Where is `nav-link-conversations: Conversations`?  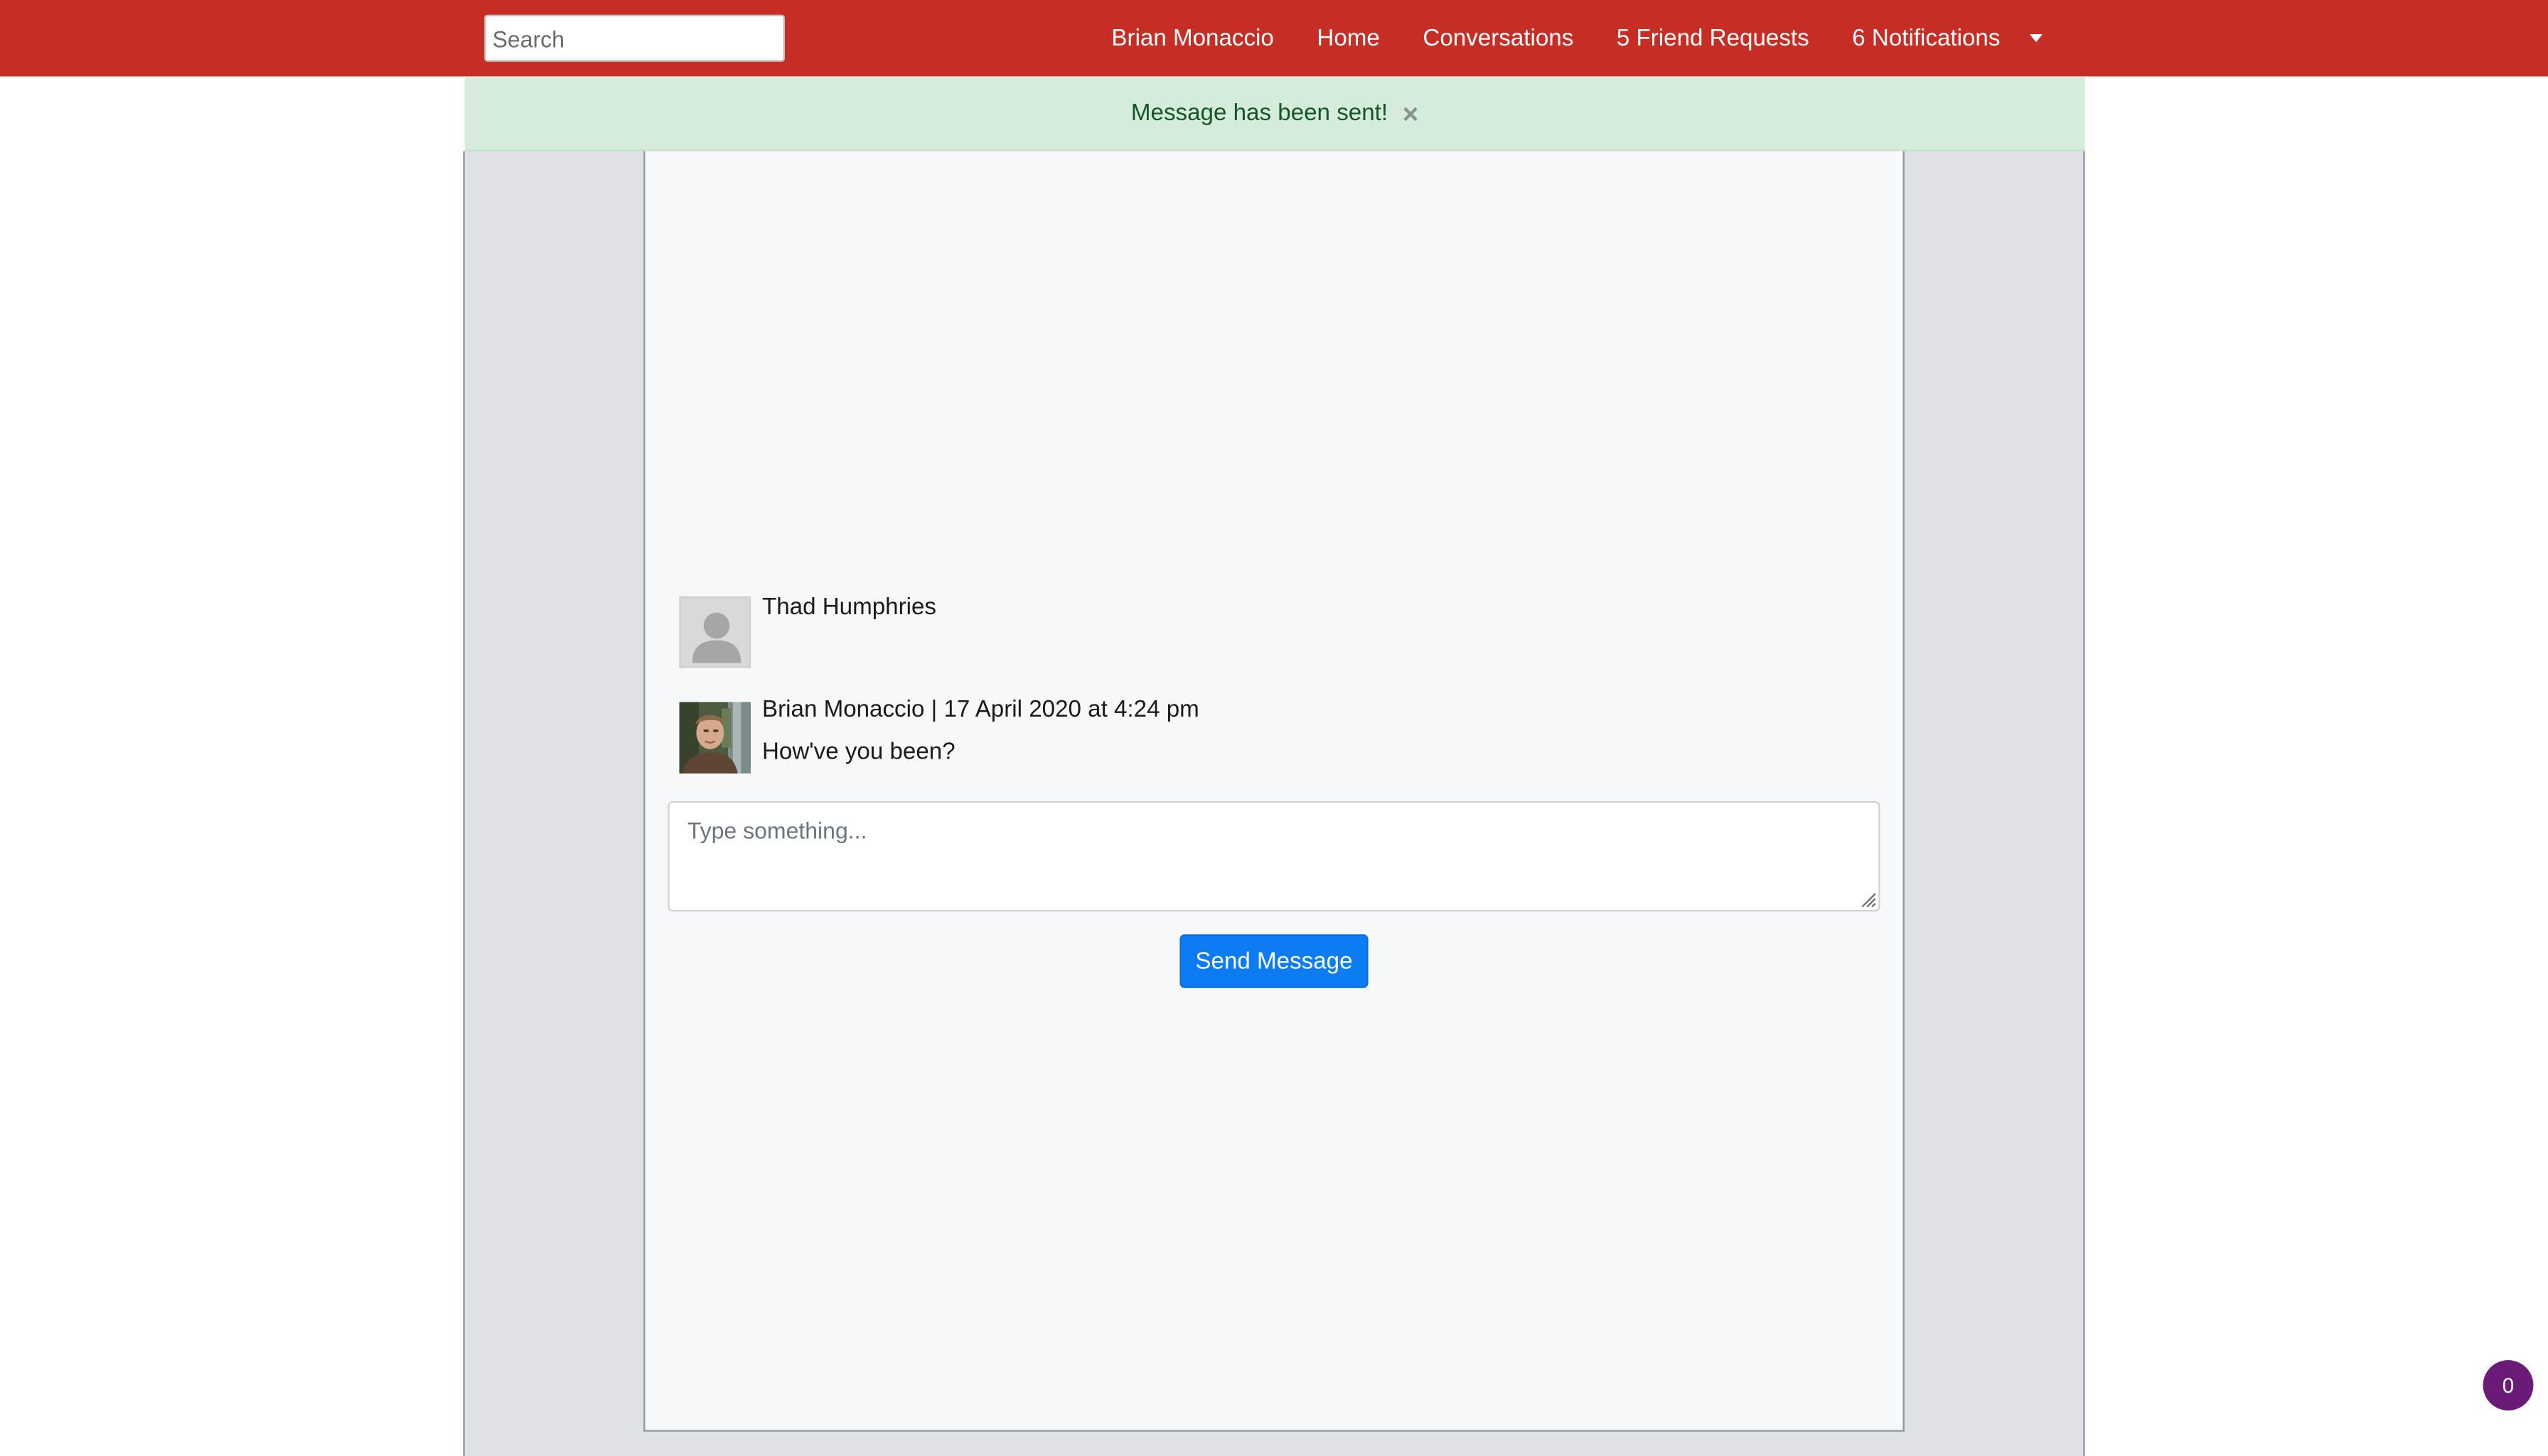 nav-link-conversations: Conversations is located at coordinates (1498, 38).